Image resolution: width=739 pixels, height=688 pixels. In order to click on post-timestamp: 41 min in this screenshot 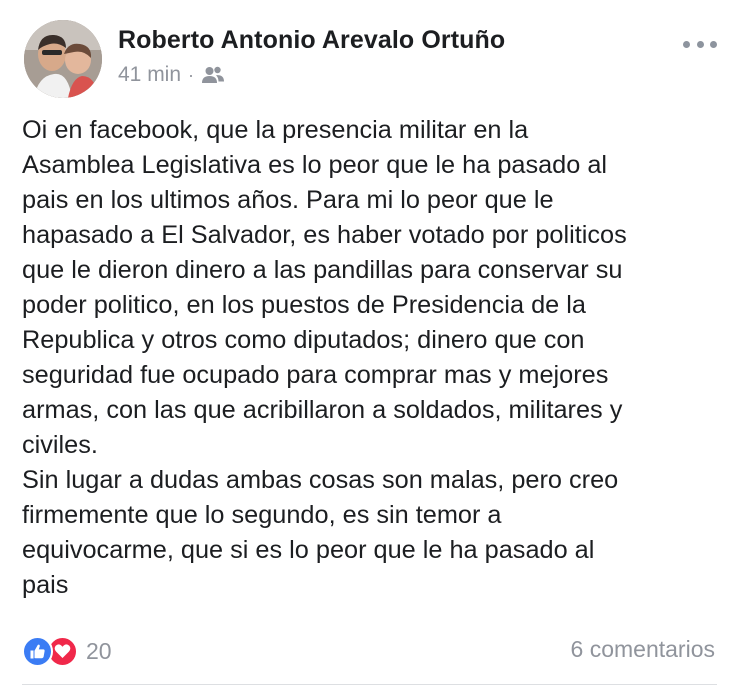, I will do `click(149, 75)`.